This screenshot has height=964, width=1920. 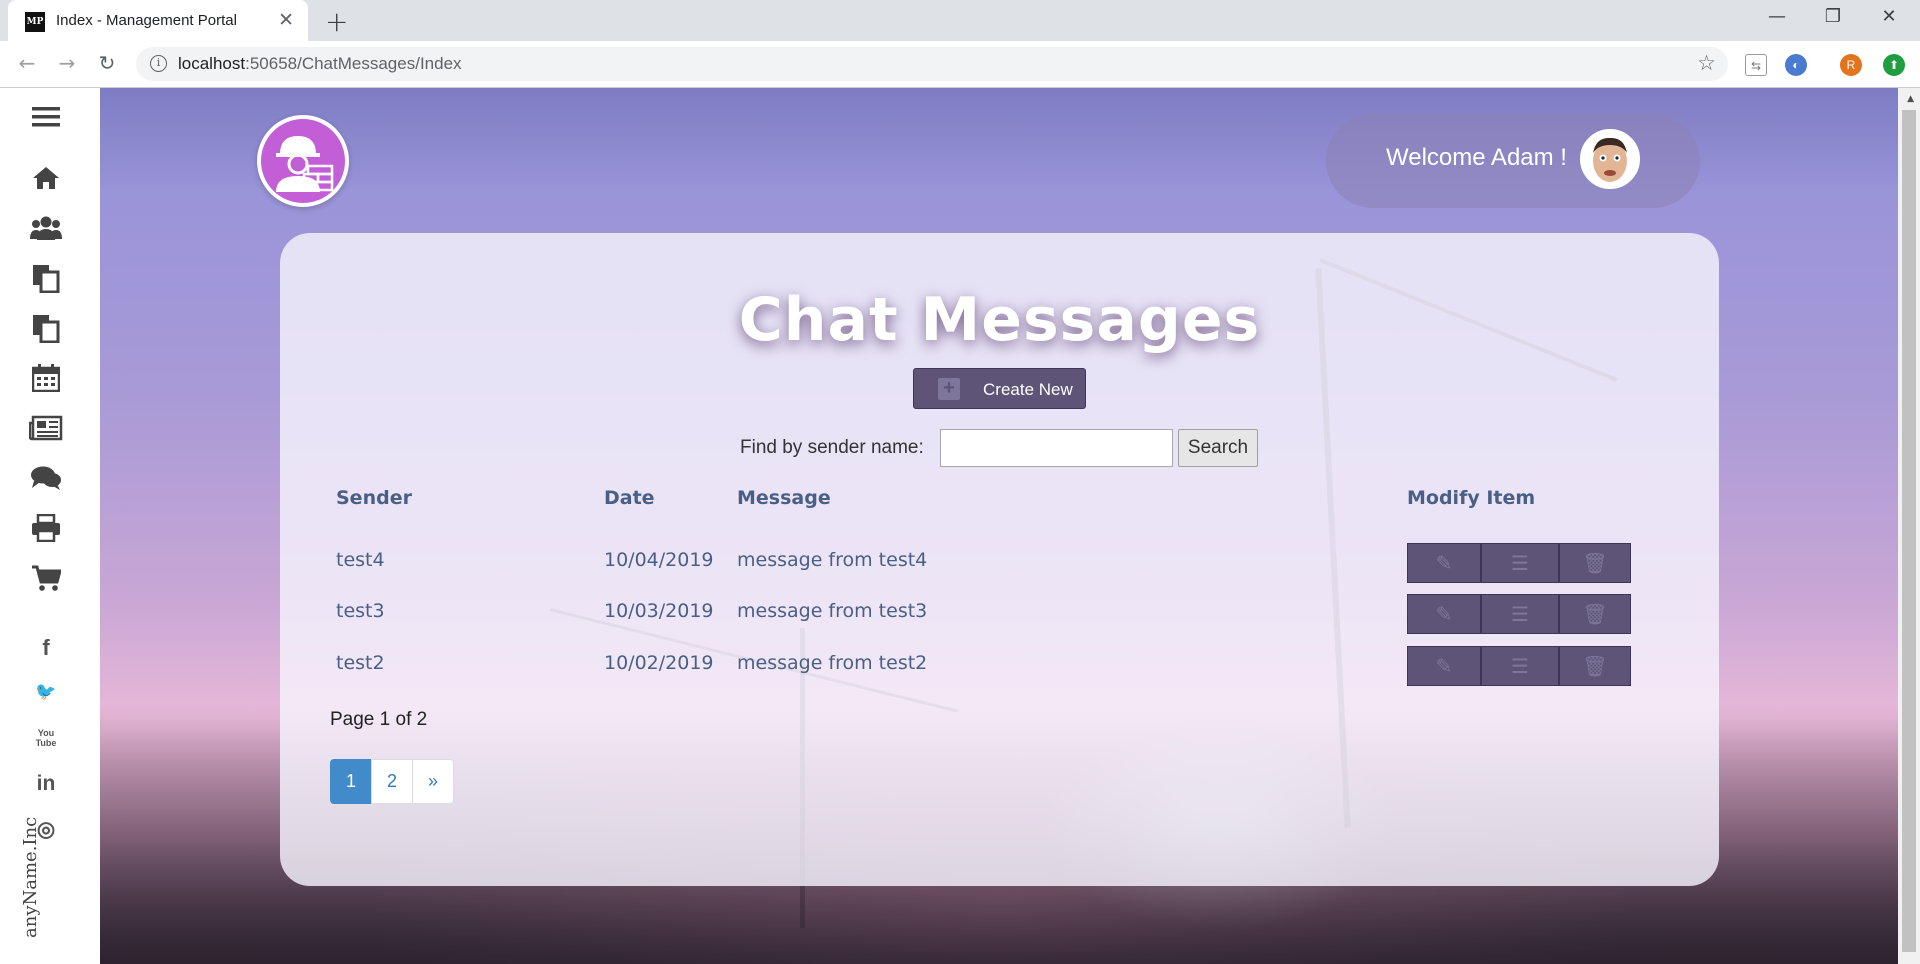 What do you see at coordinates (1910, 99) in the screenshot?
I see `scroll-up-icon: ▲` at bounding box center [1910, 99].